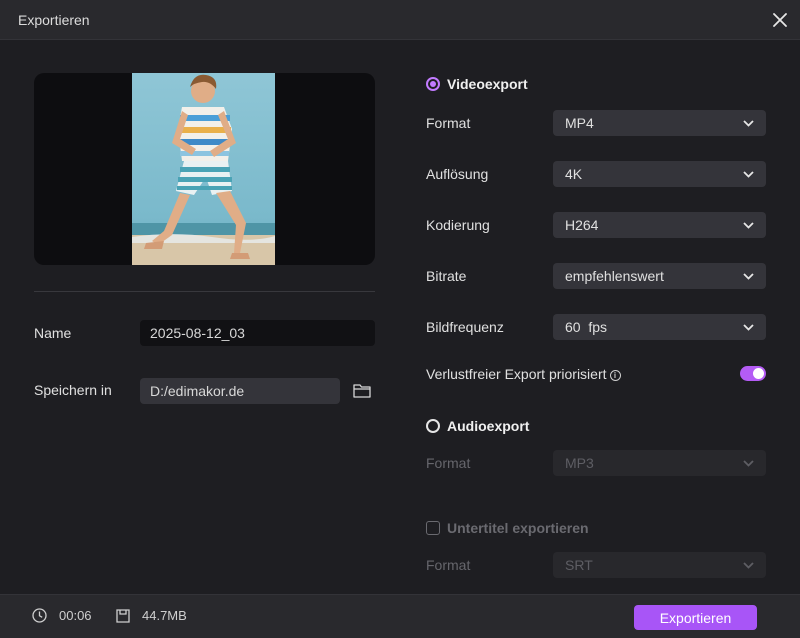 The width and height of the screenshot is (800, 638). I want to click on framerate-select: 60 fps, so click(659, 327).